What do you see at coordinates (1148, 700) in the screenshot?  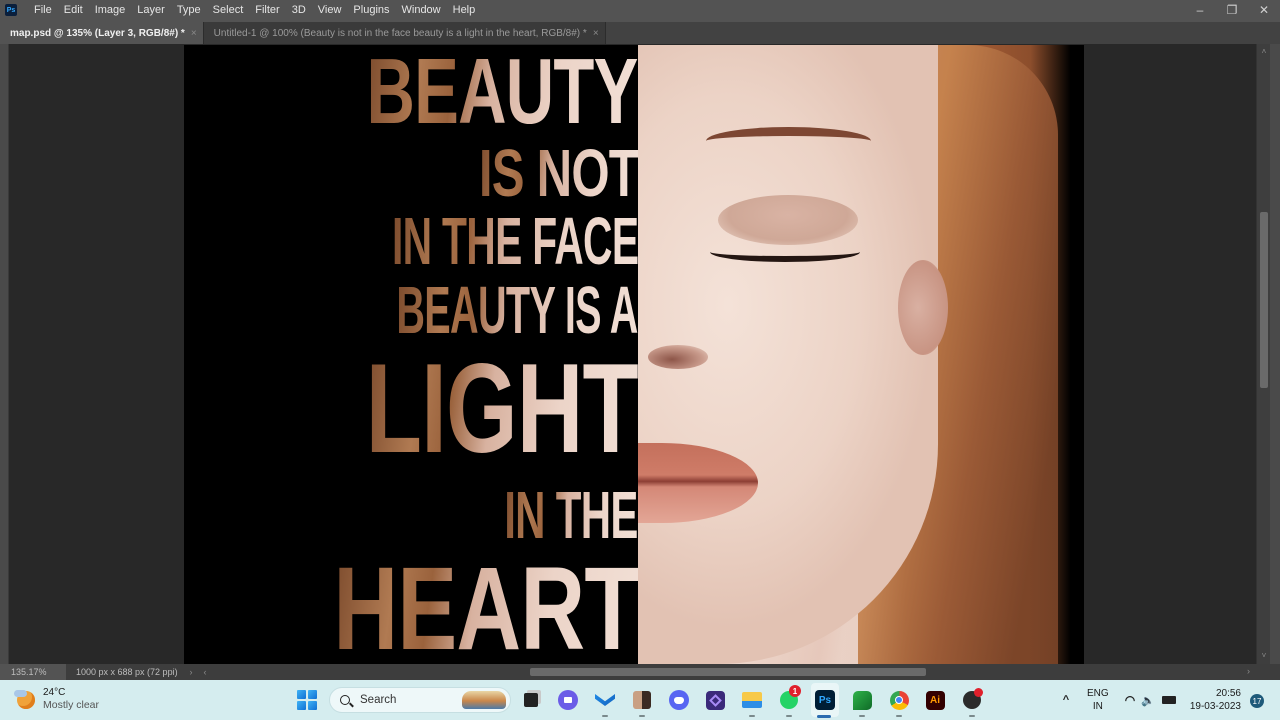 I see `volume-icon: 🔈` at bounding box center [1148, 700].